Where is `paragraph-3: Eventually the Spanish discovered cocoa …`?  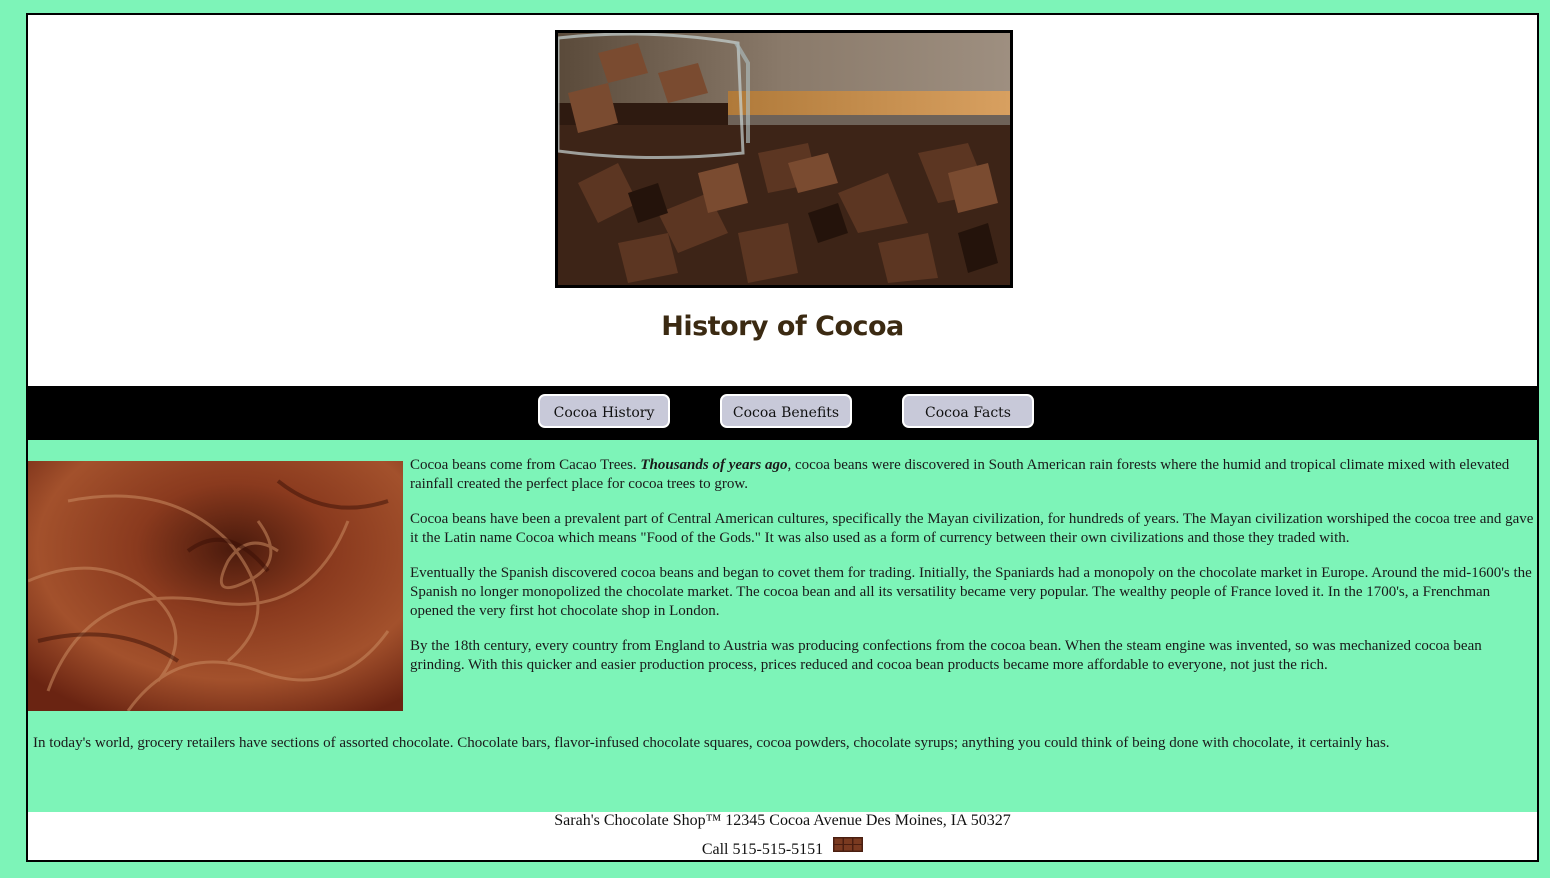 paragraph-3: Eventually the Spanish discovered cocoa … is located at coordinates (971, 592).